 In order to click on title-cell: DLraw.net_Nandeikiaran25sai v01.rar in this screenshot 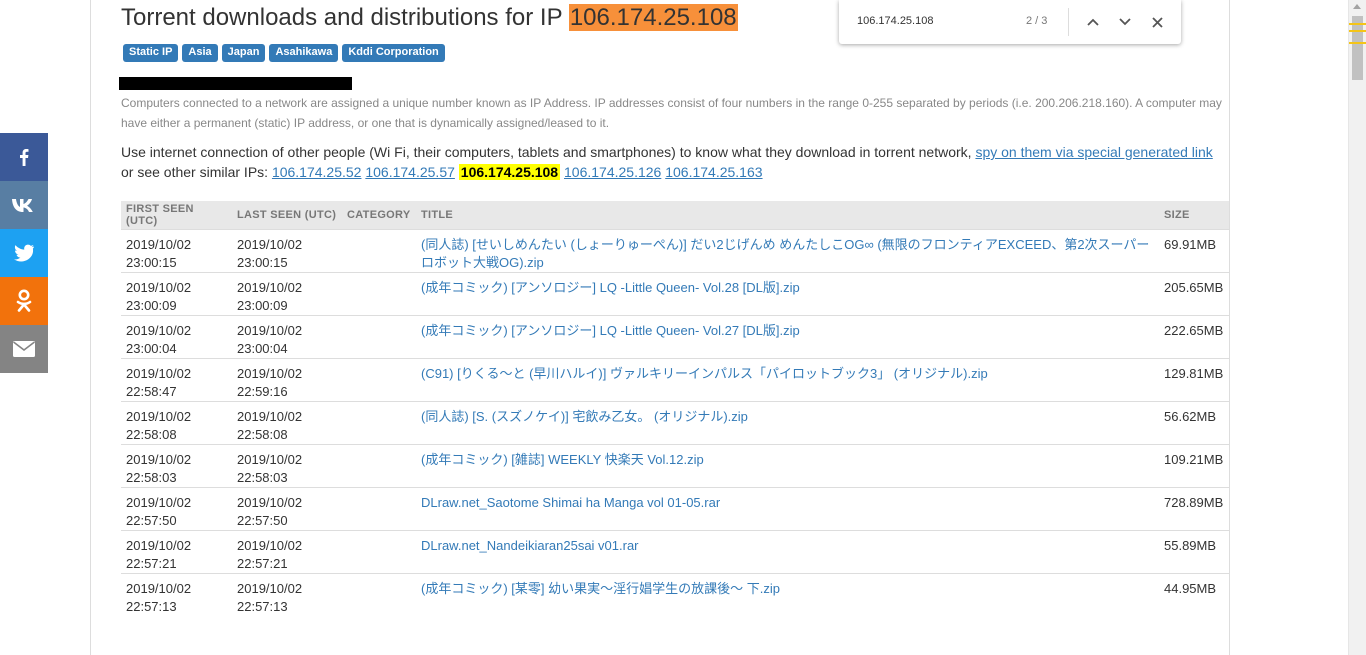, I will do `click(787, 552)`.